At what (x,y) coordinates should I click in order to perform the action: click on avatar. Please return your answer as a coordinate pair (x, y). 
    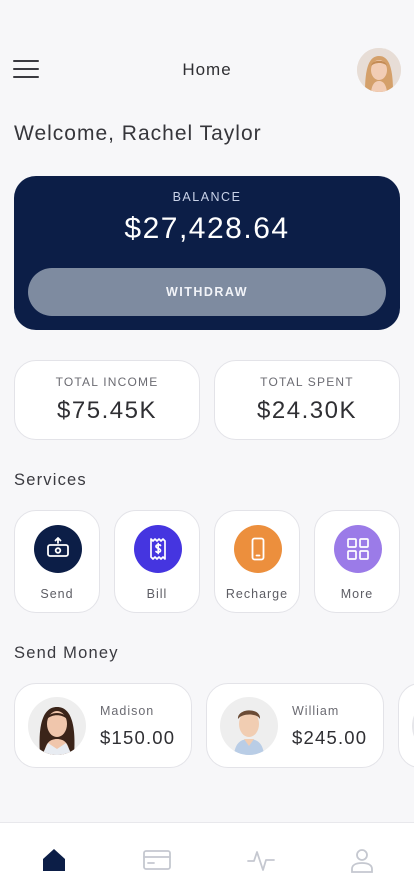
    Looking at the image, I should click on (379, 70).